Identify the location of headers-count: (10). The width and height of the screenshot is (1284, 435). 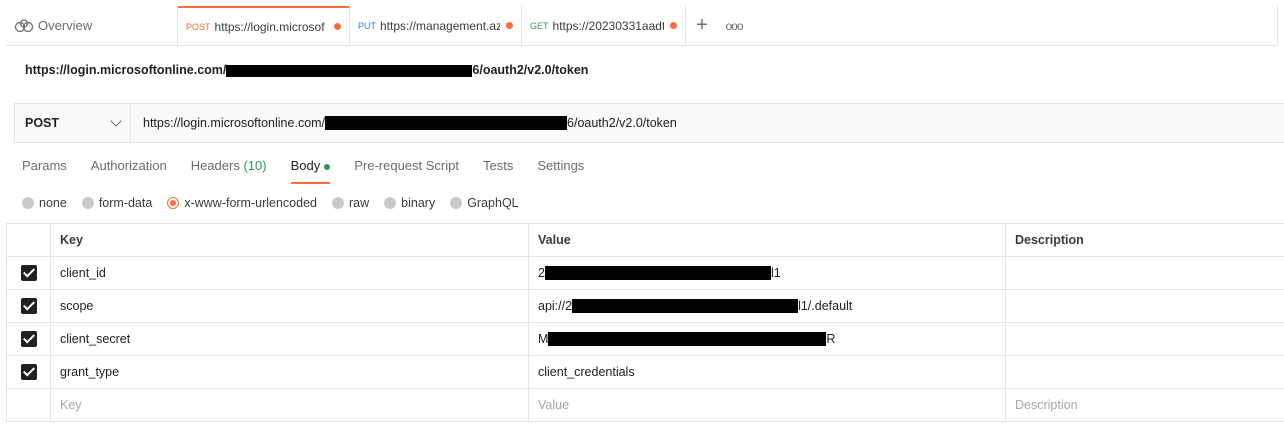
(255, 165).